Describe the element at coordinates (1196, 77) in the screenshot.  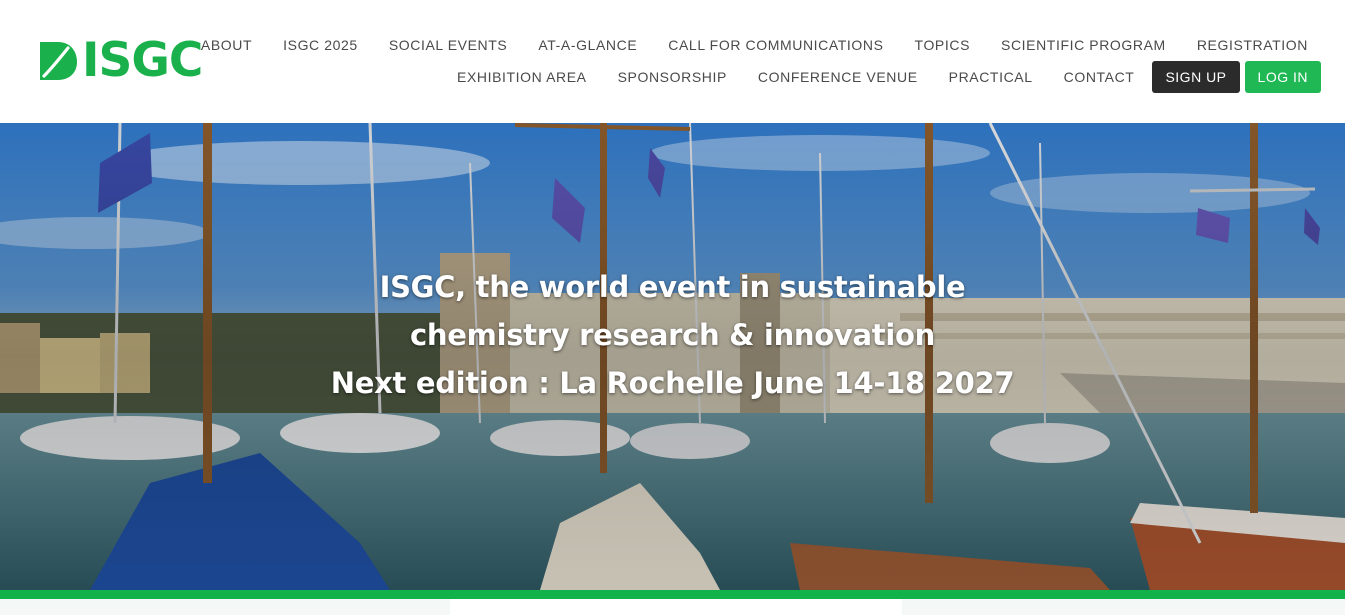
I see `sign-up-button: SIGN UP` at that location.